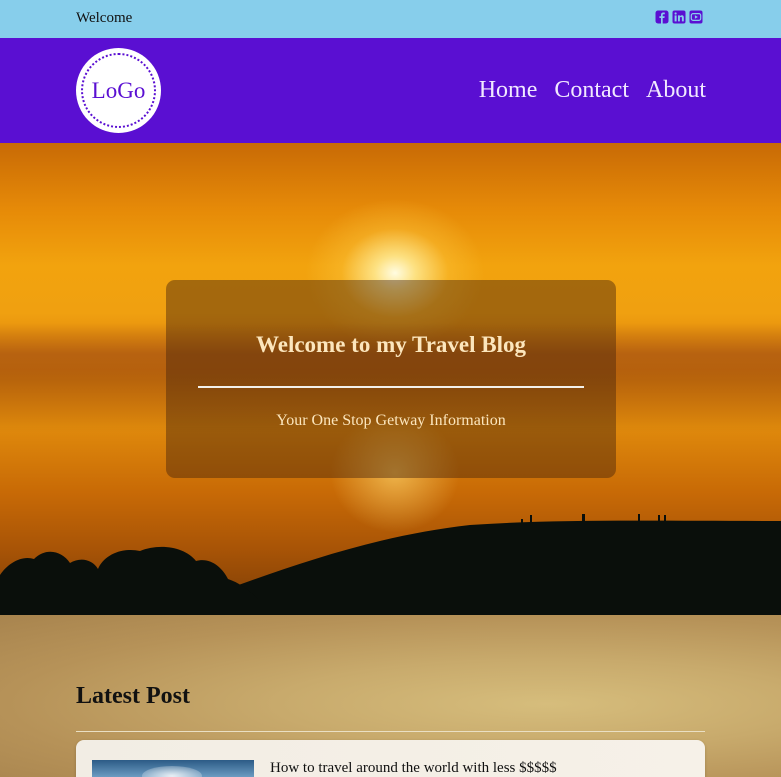  Describe the element at coordinates (508, 90) in the screenshot. I see `nav-home-link: Home` at that location.